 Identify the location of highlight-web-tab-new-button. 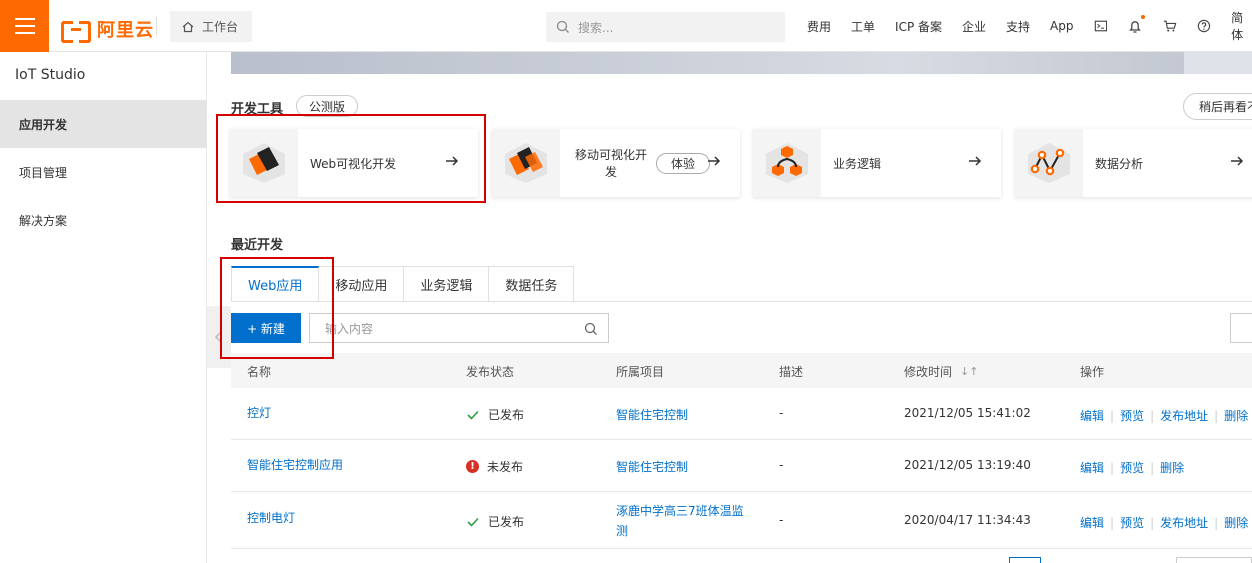
(277, 308).